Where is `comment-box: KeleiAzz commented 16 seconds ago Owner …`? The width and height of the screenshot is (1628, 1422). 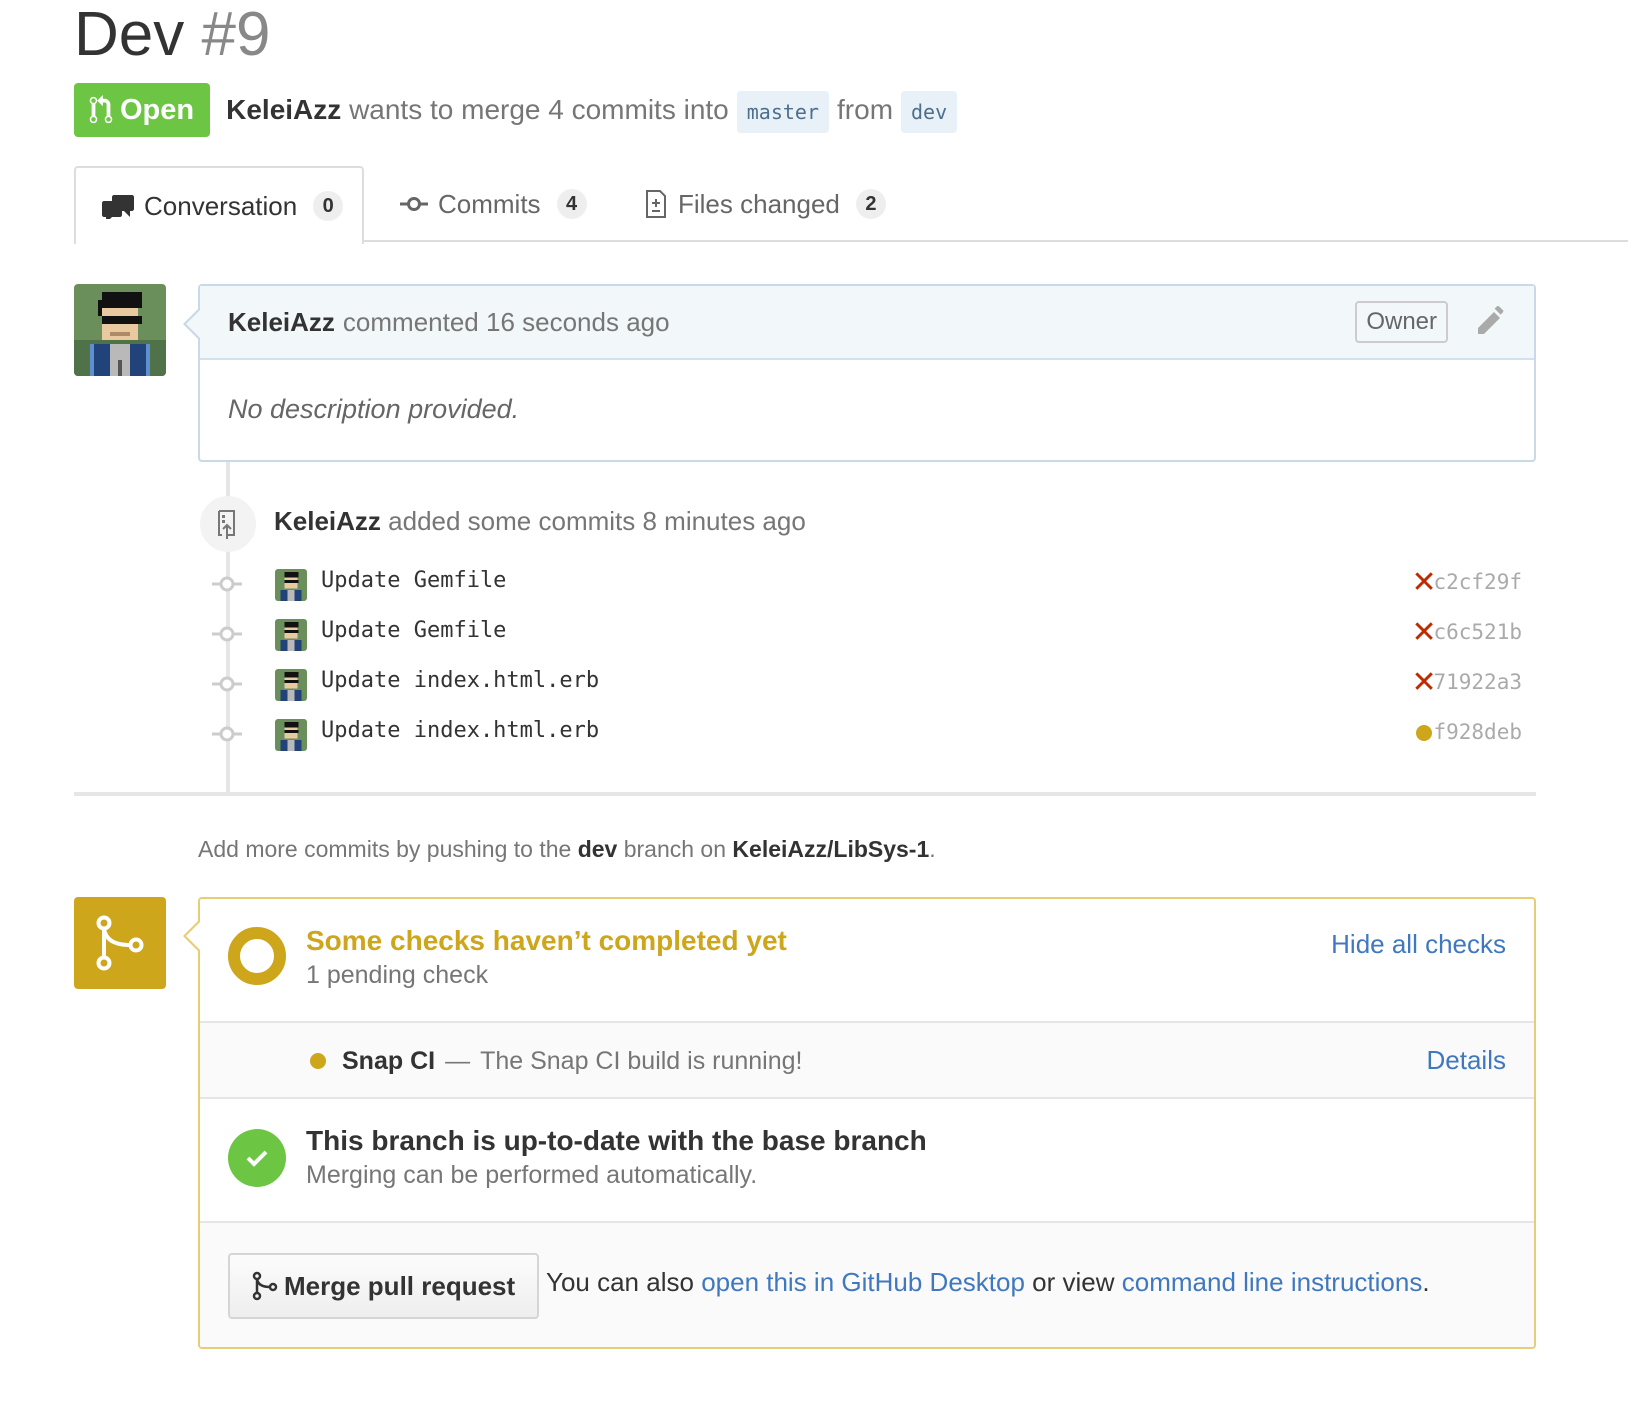 comment-box: KeleiAzz commented 16 seconds ago Owner … is located at coordinates (867, 373).